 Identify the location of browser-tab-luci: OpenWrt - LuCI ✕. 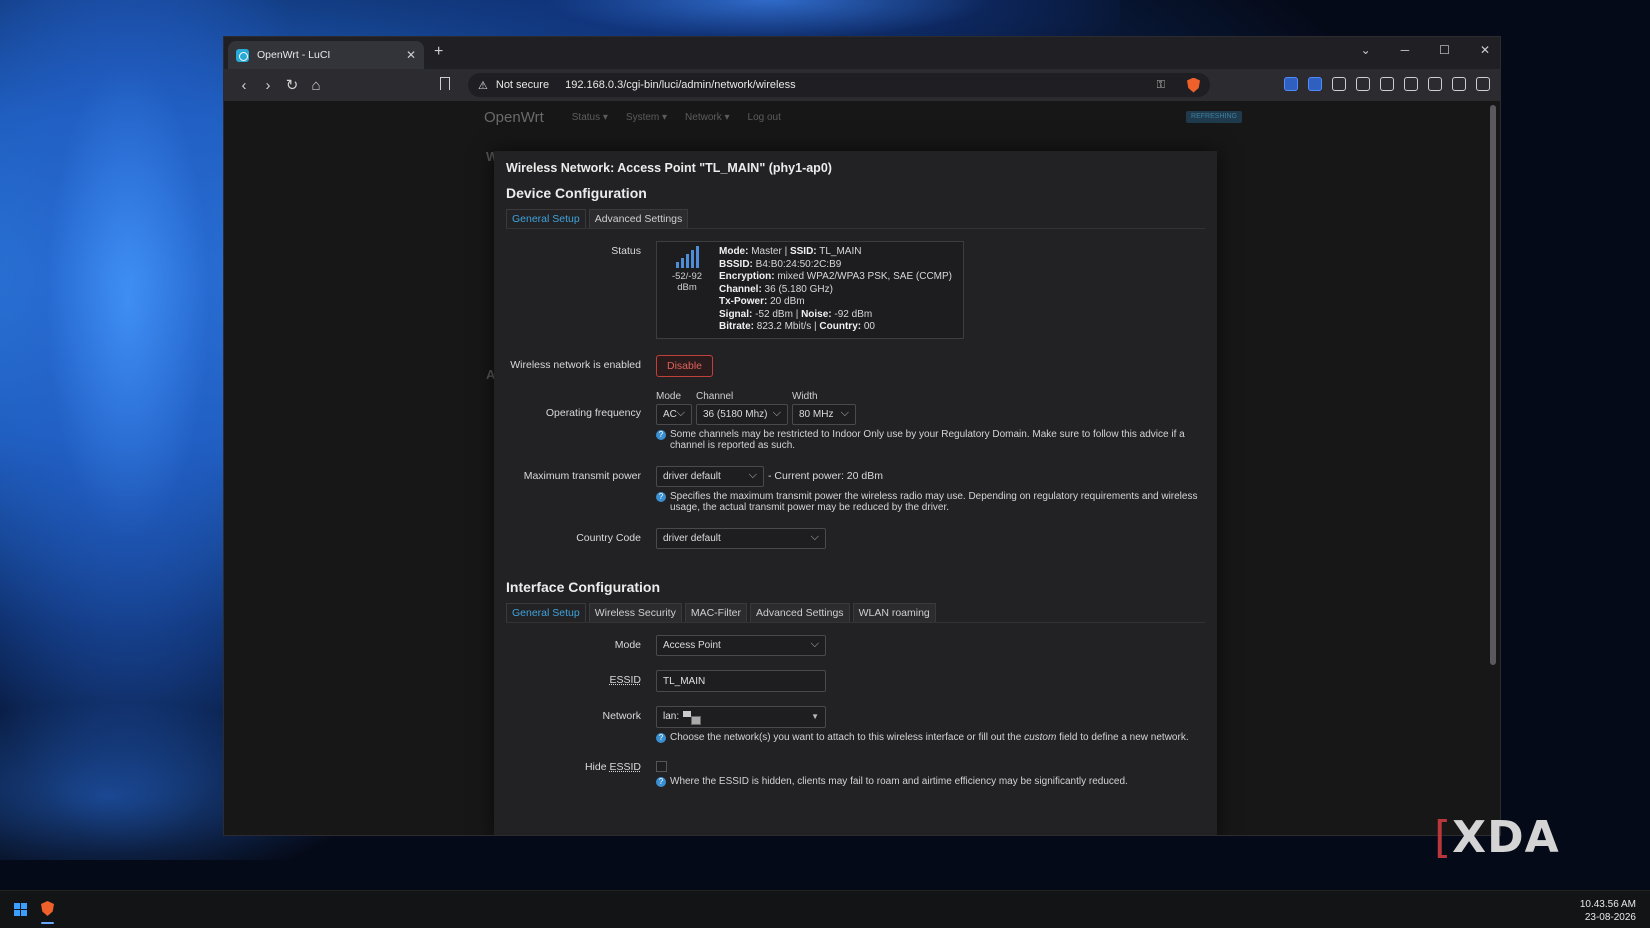
(326, 55).